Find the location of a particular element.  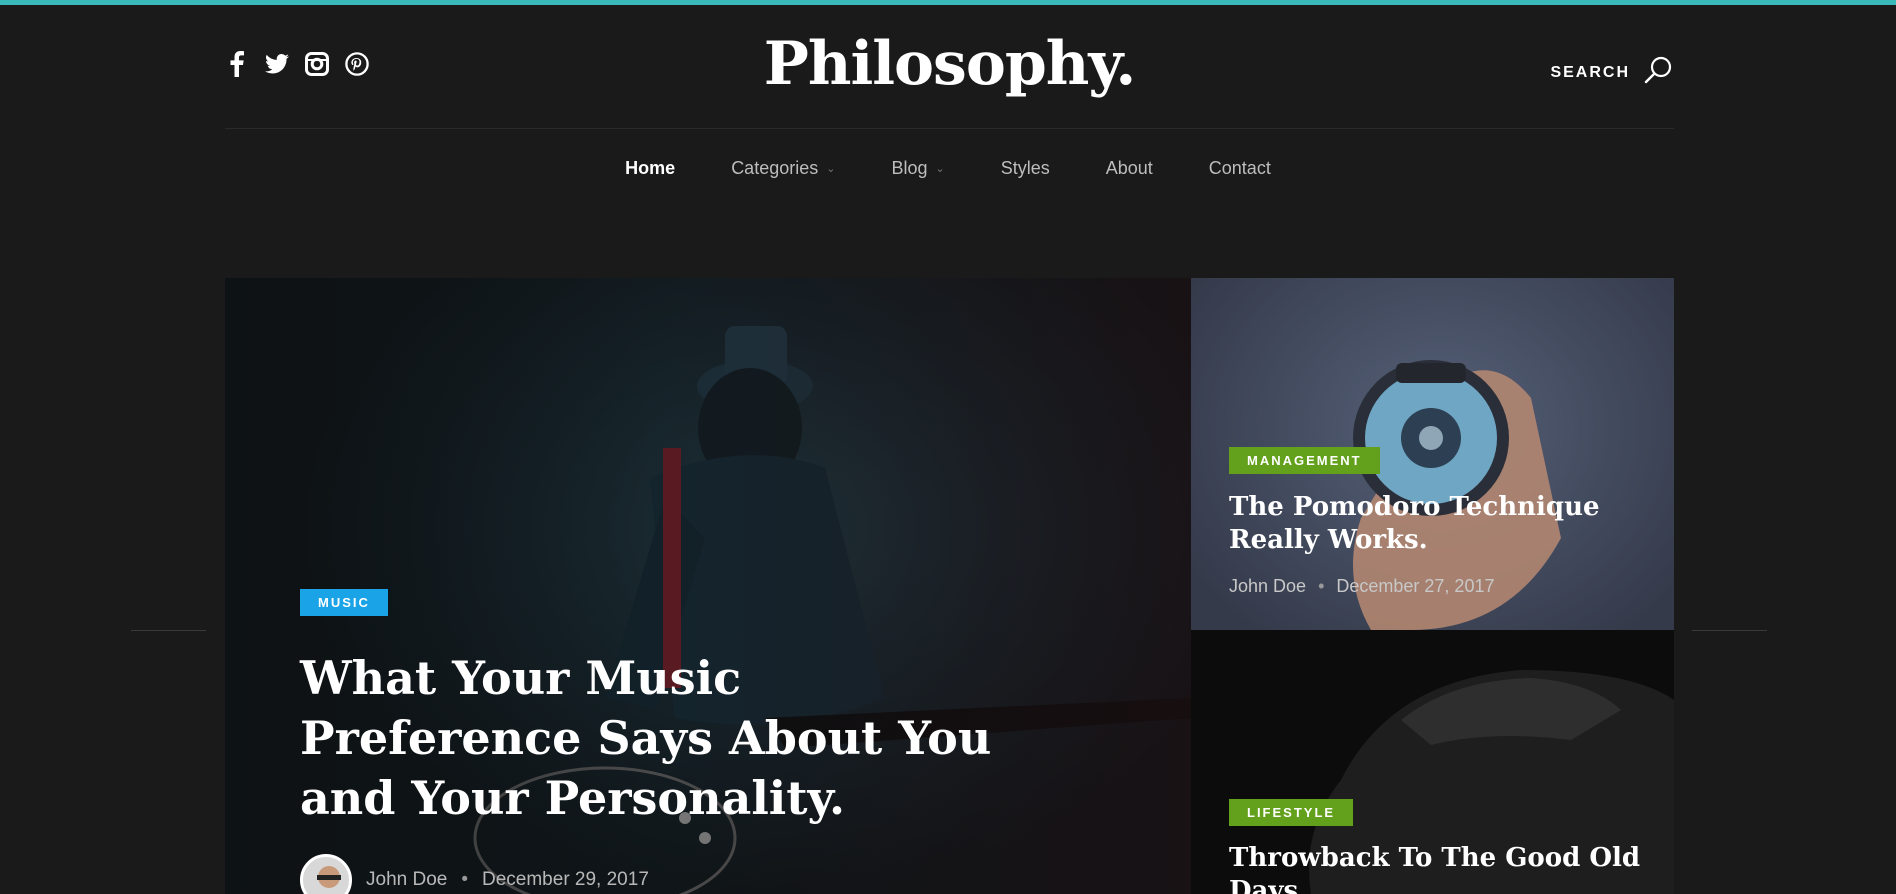

nav-label: Home is located at coordinates (650, 168).